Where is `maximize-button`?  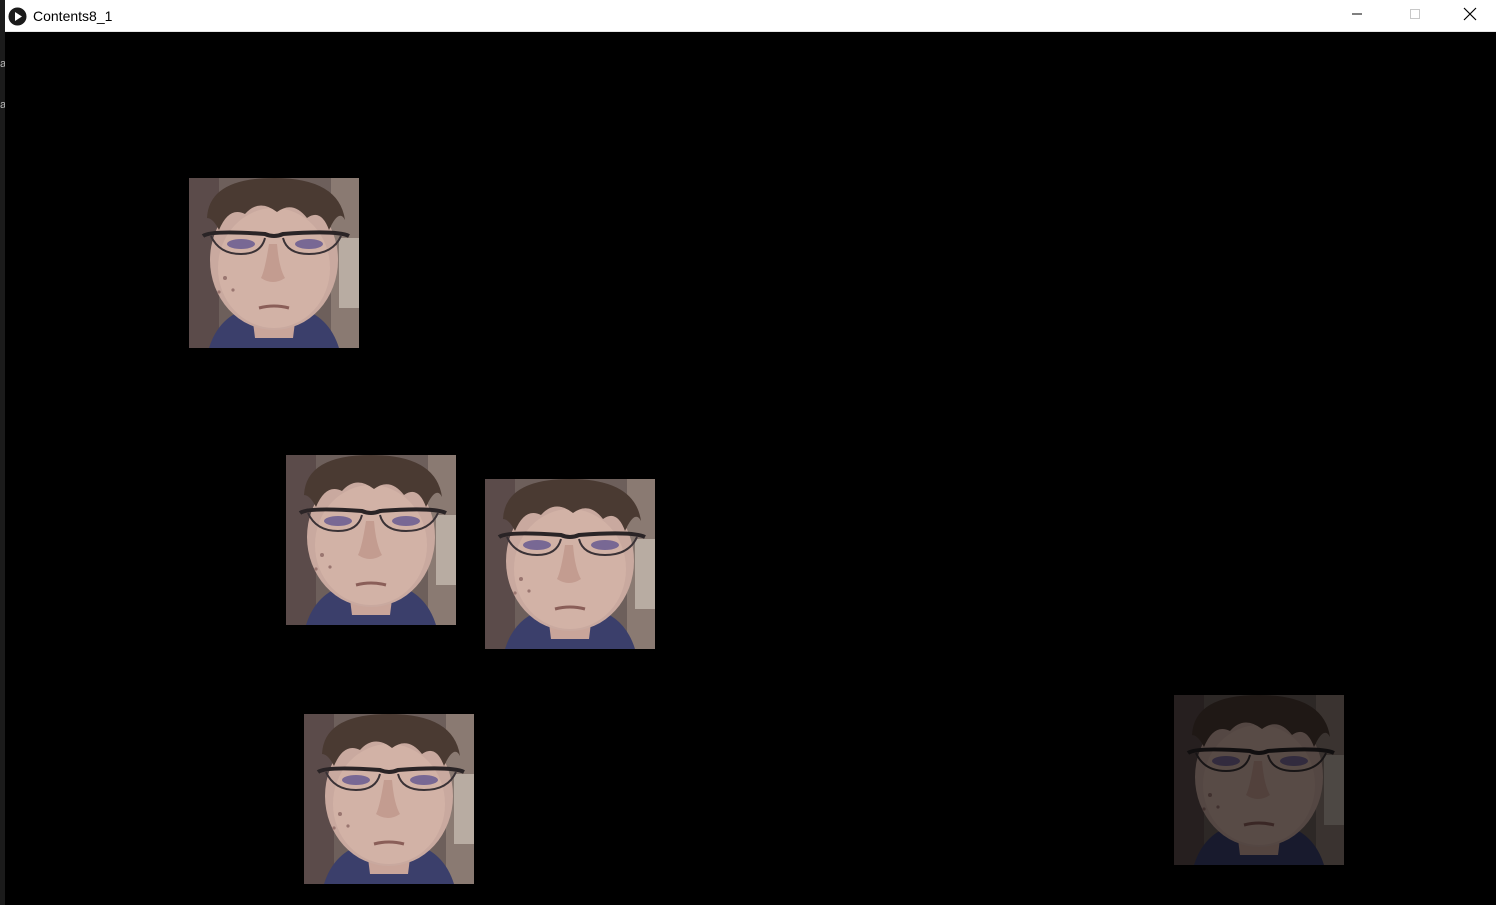
maximize-button is located at coordinates (1415, 16).